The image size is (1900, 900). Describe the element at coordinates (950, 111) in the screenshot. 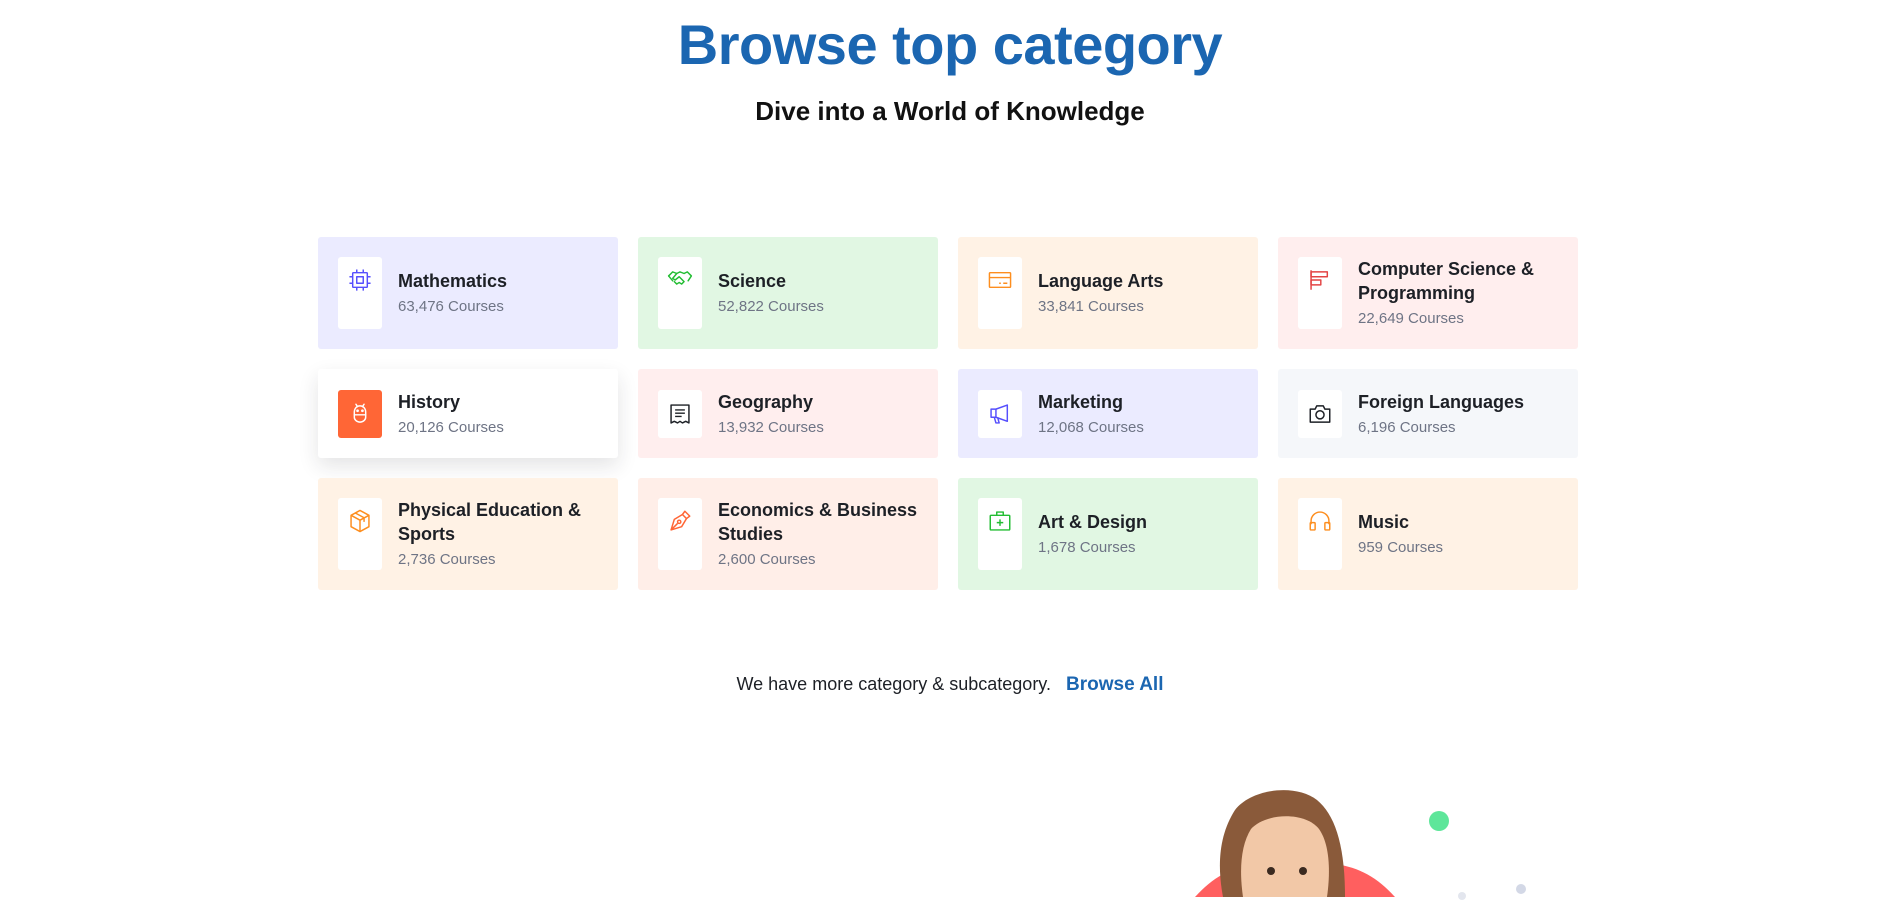

I see `page-subtitle: Dive into a World of Knowledge` at that location.